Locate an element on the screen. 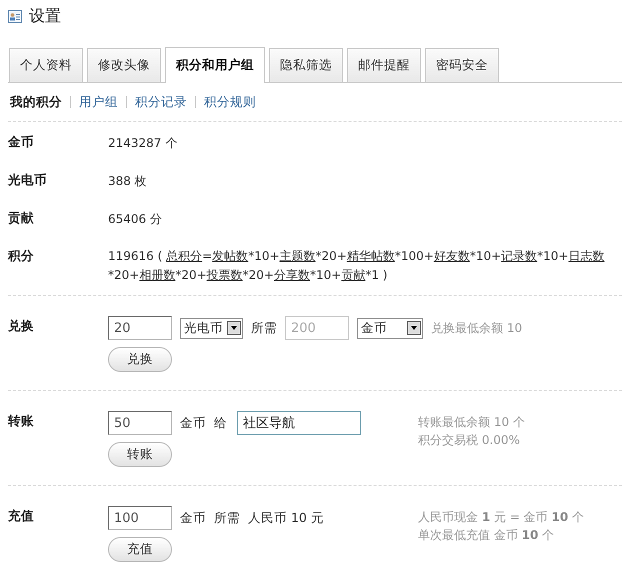 This screenshot has width=628, height=583. field-value: 388 枚 is located at coordinates (127, 181).